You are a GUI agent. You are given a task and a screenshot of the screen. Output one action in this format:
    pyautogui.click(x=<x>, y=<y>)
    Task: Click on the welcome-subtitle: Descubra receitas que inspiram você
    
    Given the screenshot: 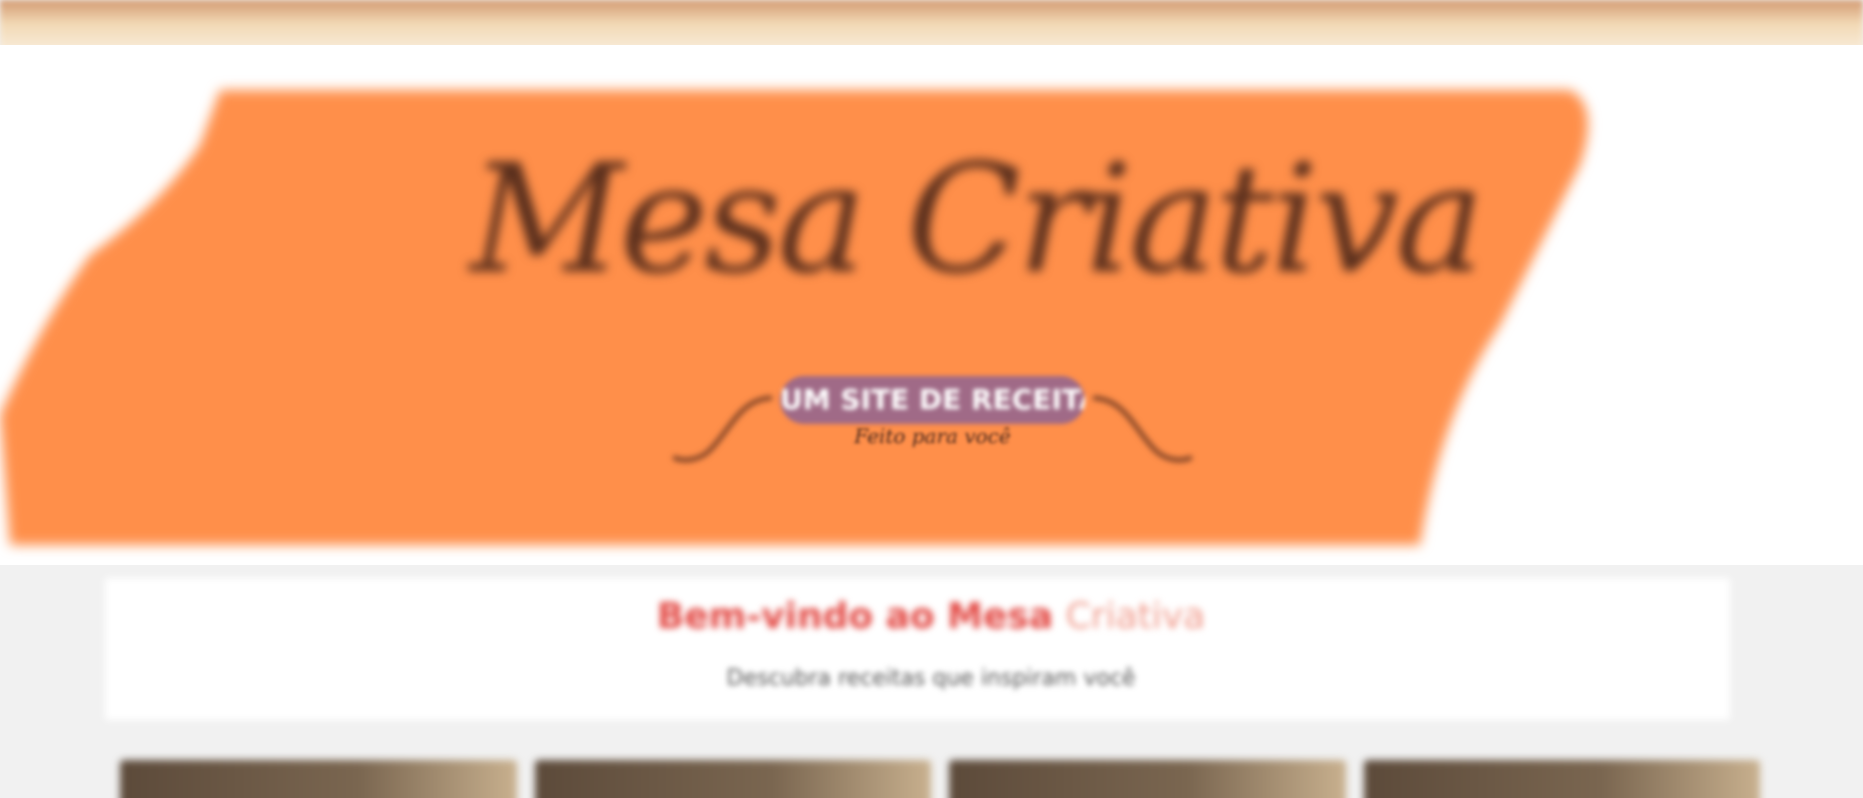 What is the action you would take?
    pyautogui.click(x=931, y=678)
    